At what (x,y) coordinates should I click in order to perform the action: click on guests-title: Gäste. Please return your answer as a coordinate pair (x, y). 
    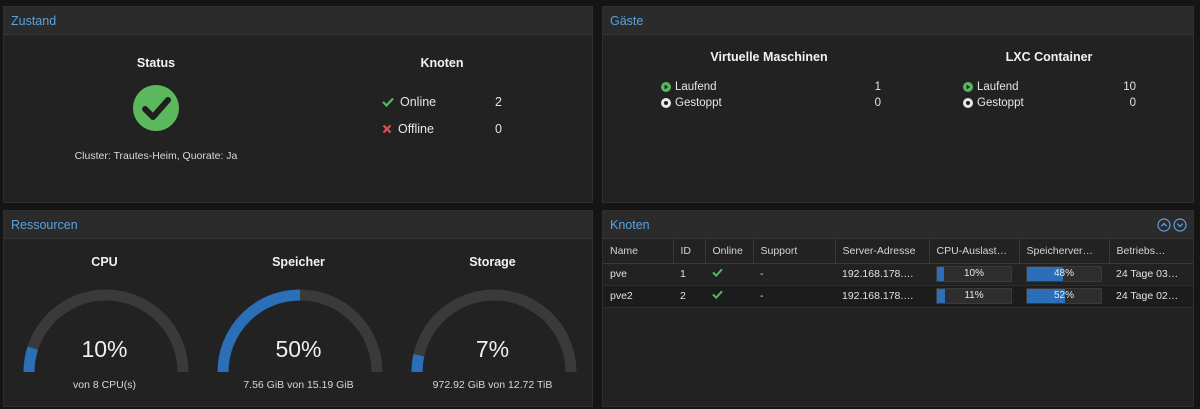
    Looking at the image, I should click on (627, 20).